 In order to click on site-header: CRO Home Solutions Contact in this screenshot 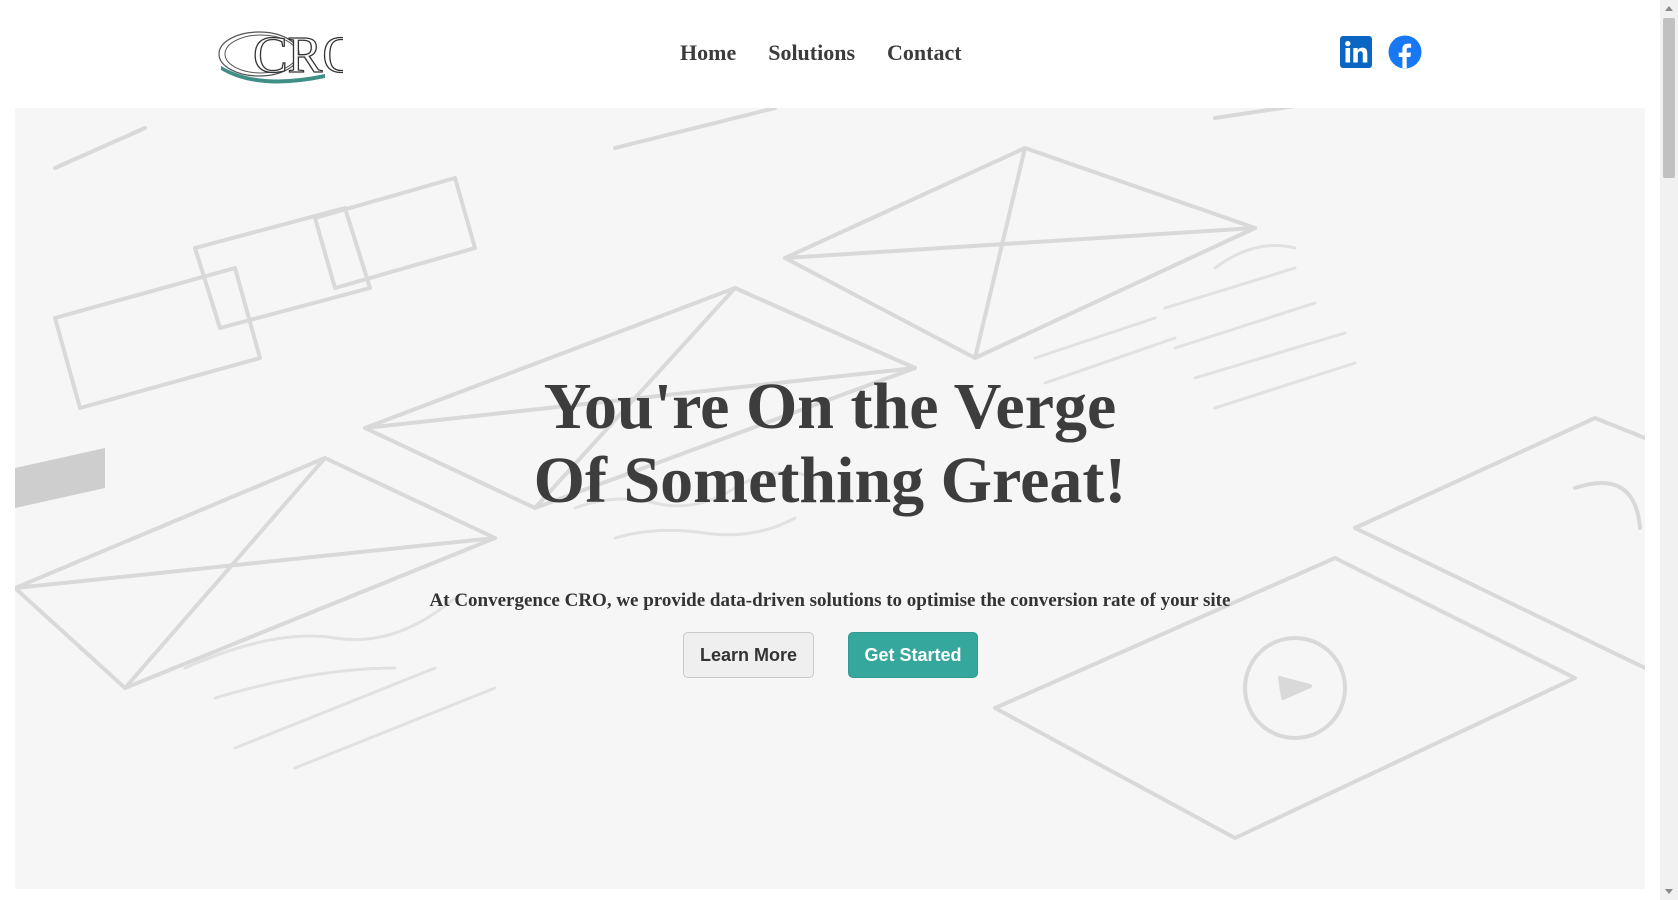, I will do `click(830, 54)`.